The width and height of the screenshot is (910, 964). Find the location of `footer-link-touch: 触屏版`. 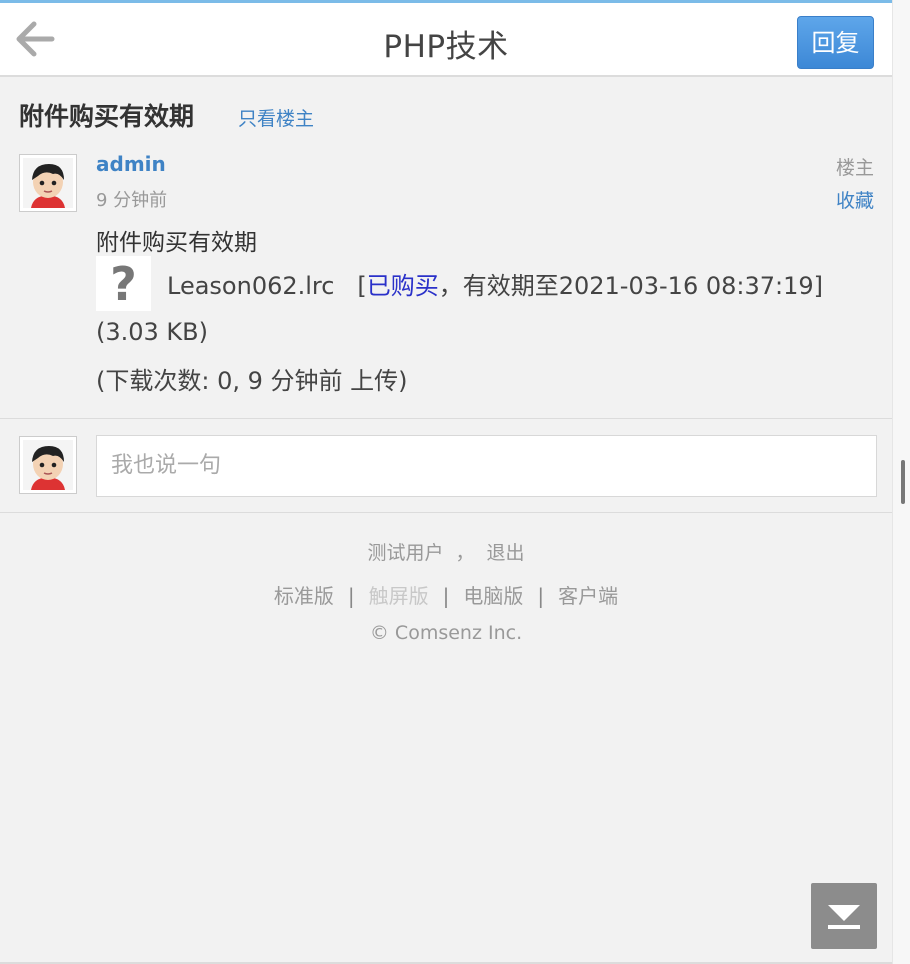

footer-link-touch: 触屏版 is located at coordinates (398, 596).